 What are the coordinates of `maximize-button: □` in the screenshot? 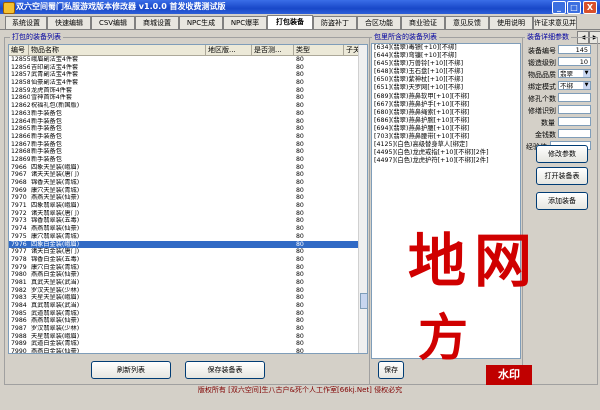 It's located at (574, 7).